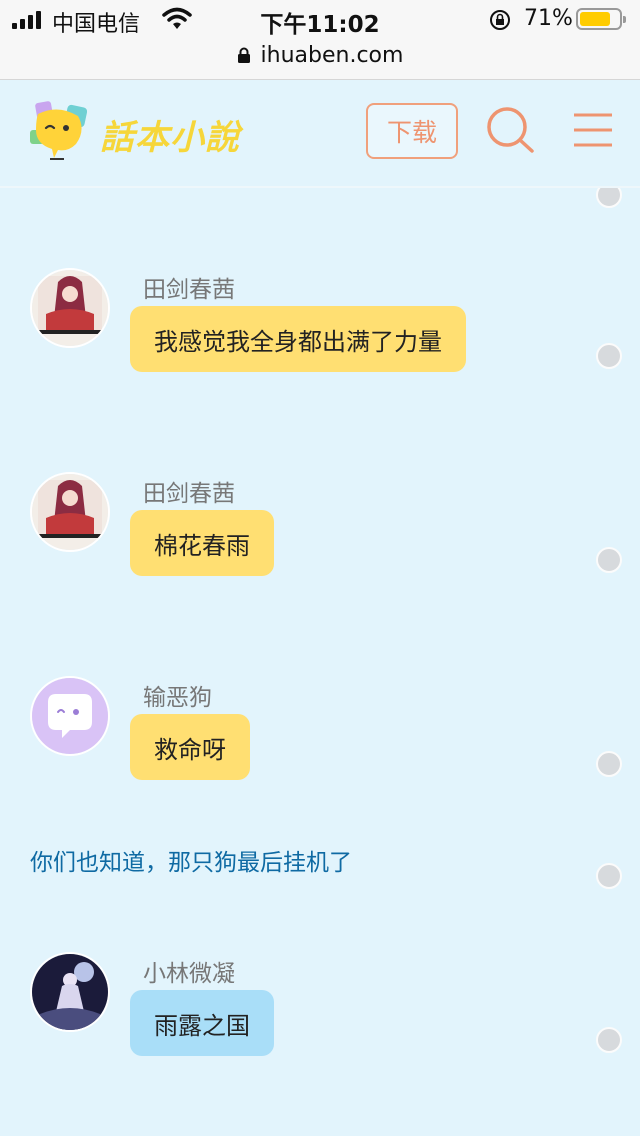 The image size is (640, 1136). What do you see at coordinates (510, 130) in the screenshot?
I see `search-icon` at bounding box center [510, 130].